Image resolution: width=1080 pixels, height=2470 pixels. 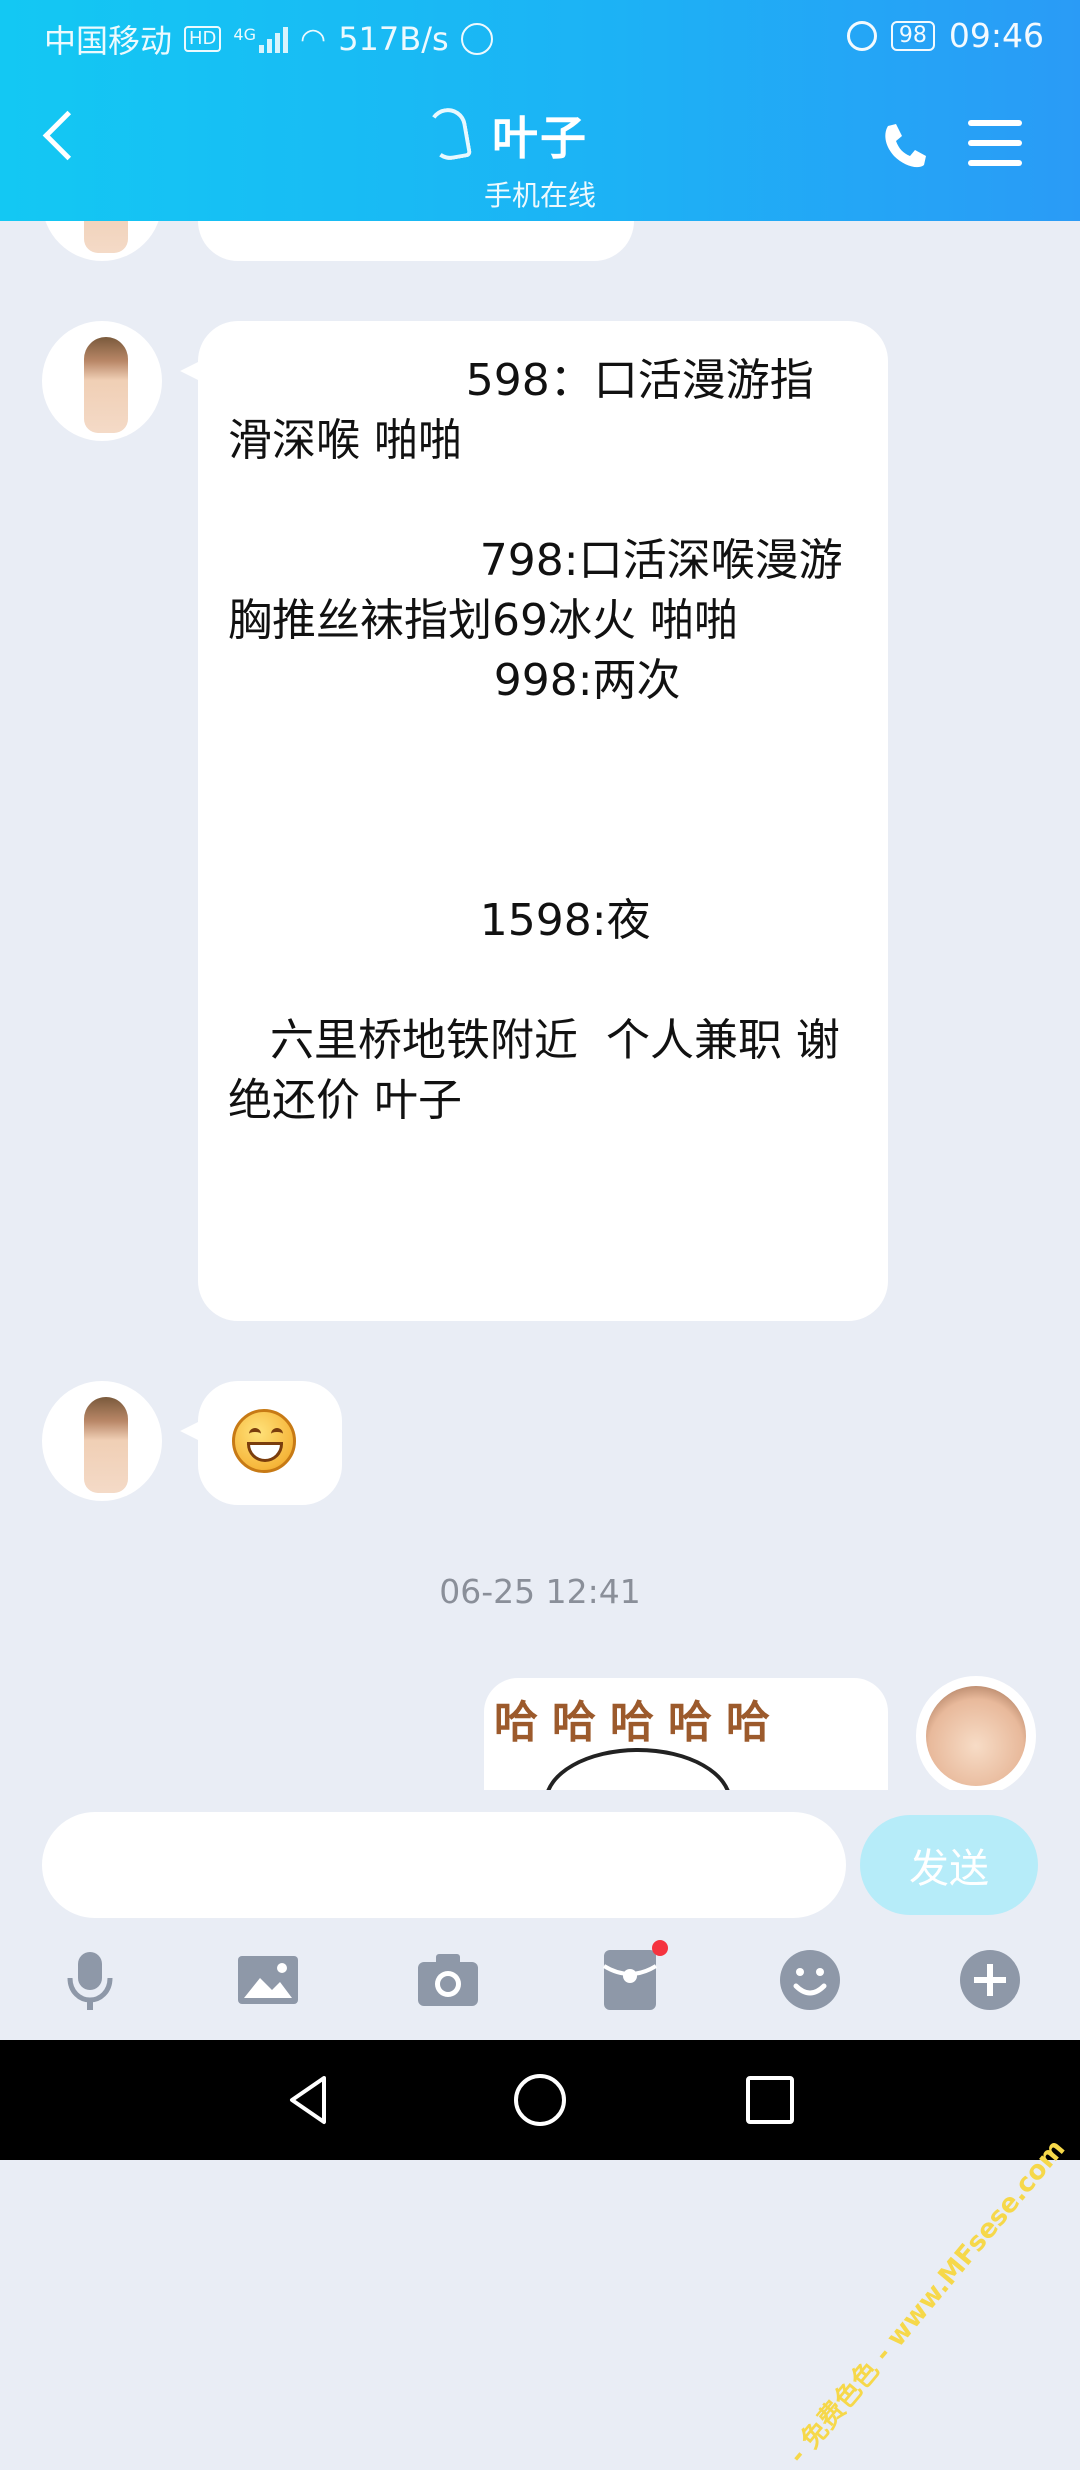 I want to click on plus-icon, so click(x=990, y=1980).